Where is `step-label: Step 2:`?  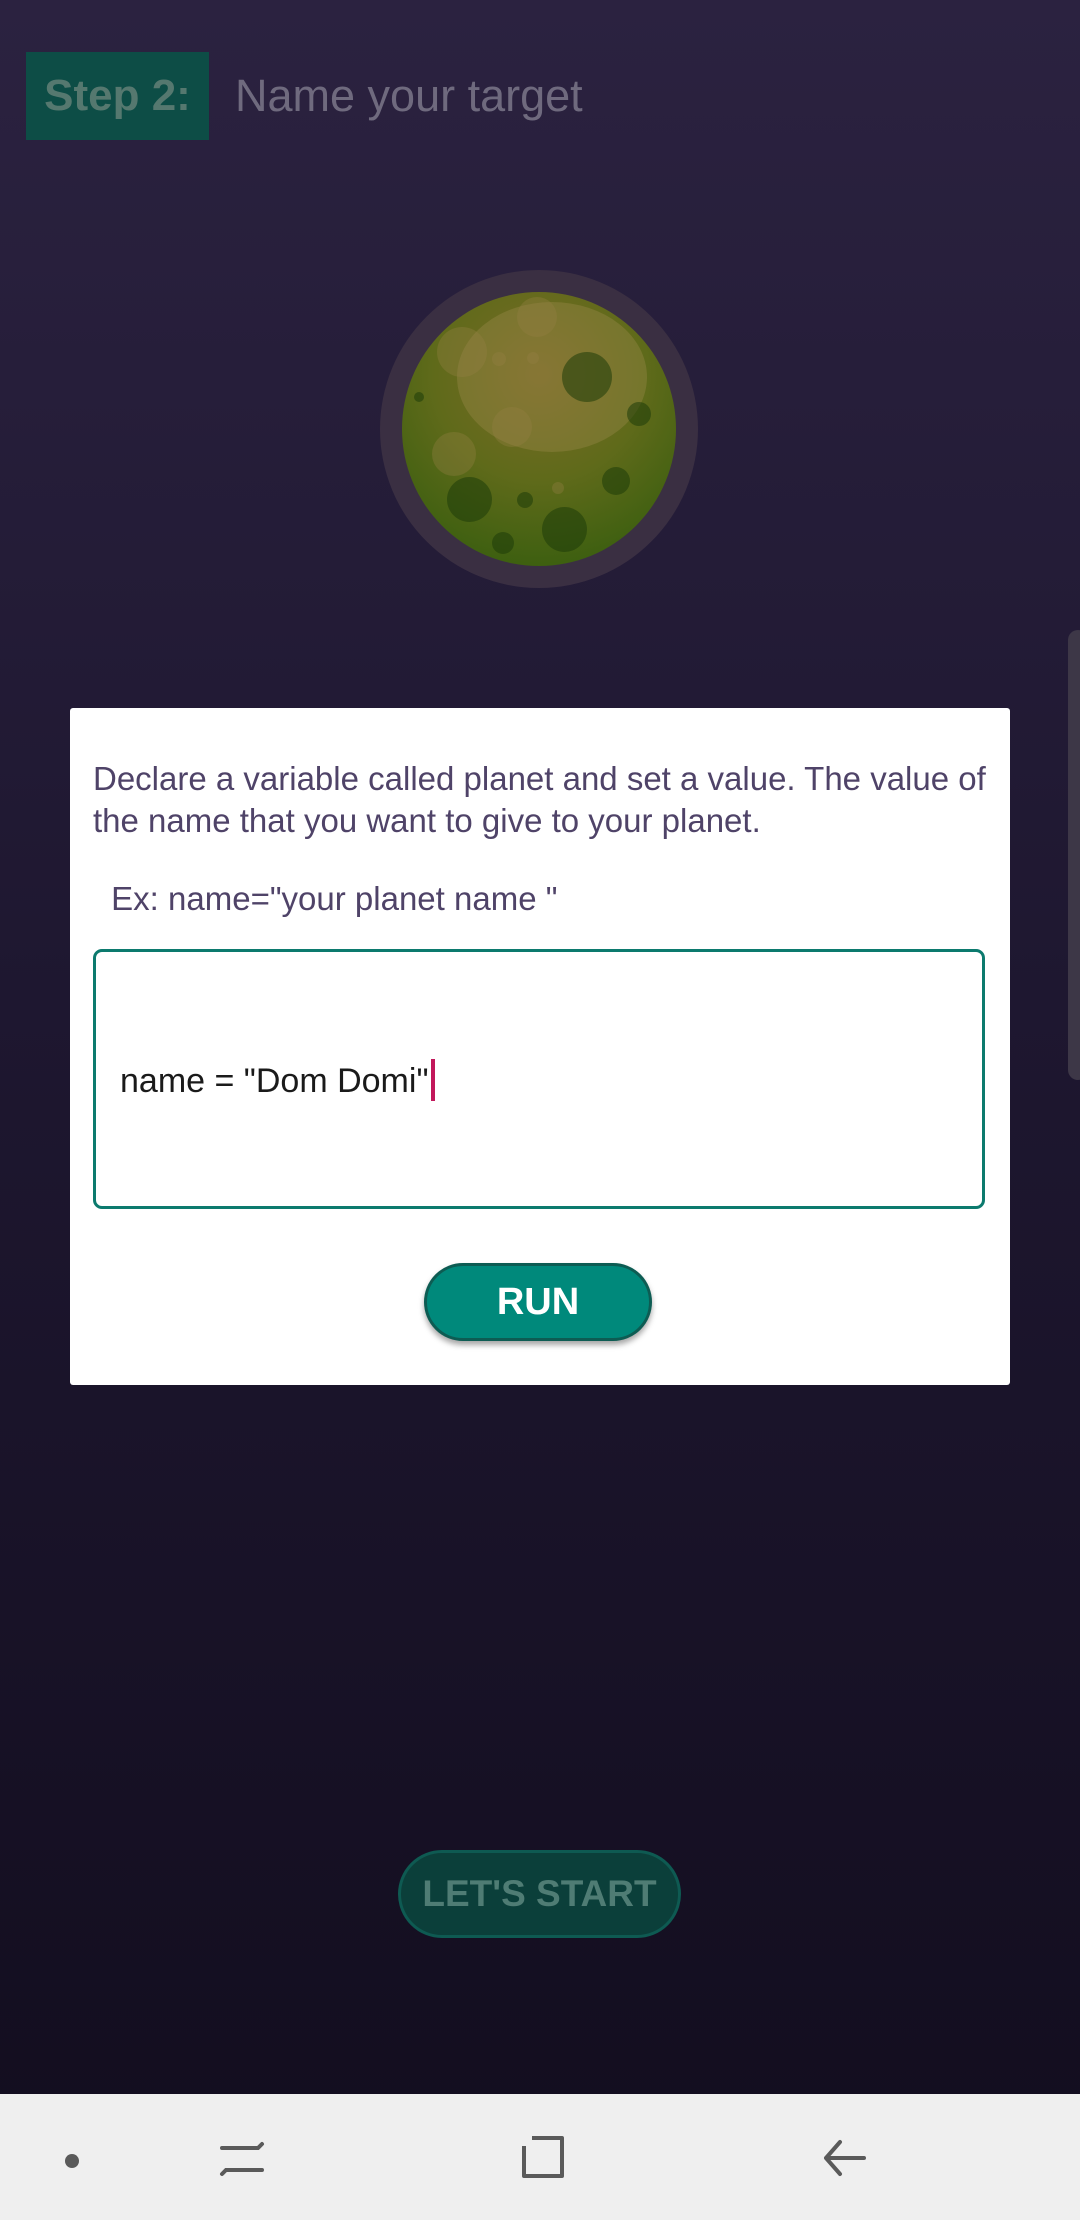 step-label: Step 2: is located at coordinates (117, 95).